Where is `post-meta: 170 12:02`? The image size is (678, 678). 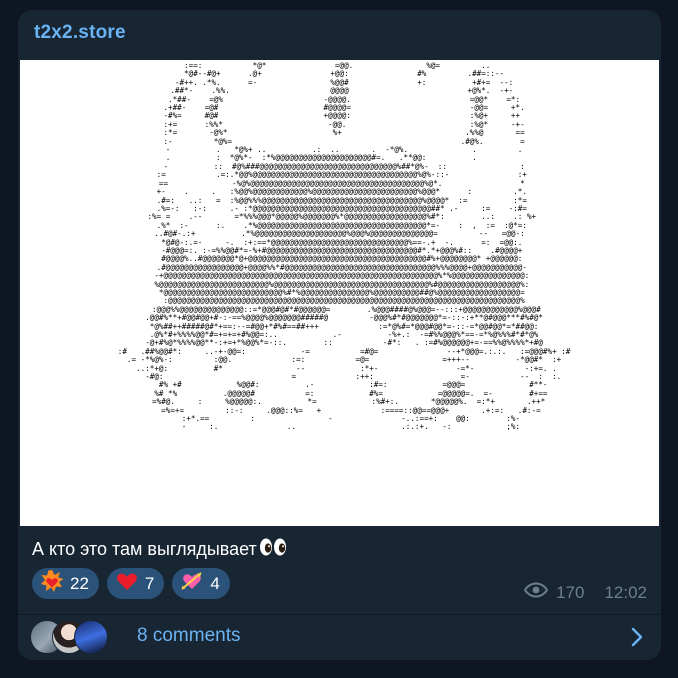 post-meta: 170 12:02 is located at coordinates (585, 592).